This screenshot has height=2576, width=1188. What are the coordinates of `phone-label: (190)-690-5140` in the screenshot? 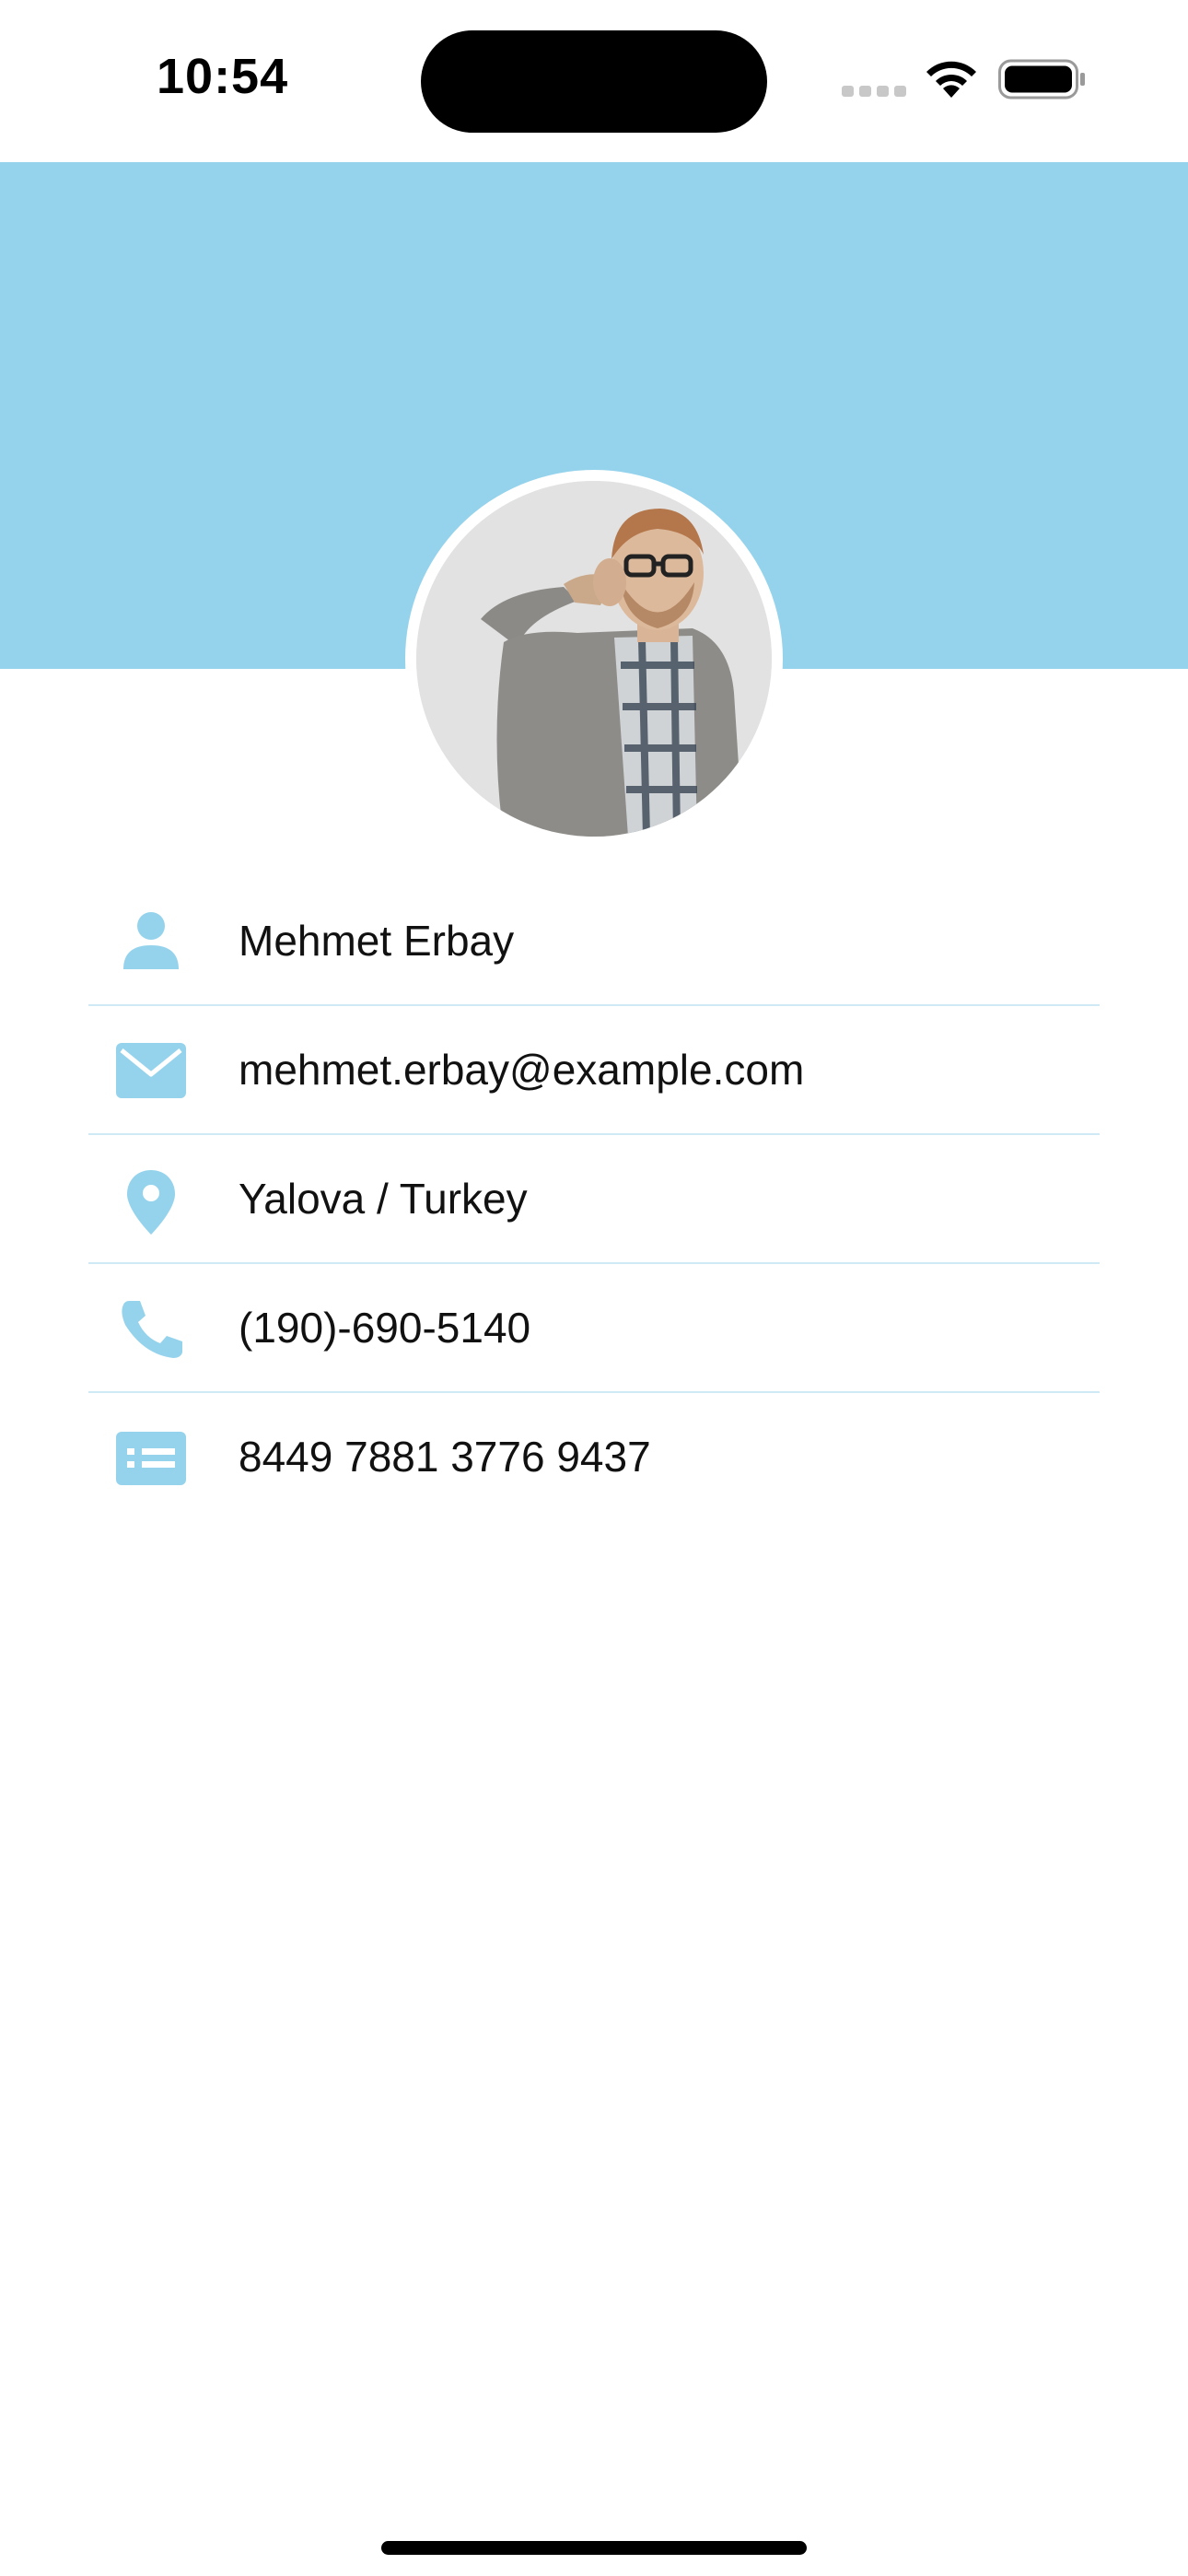 It's located at (385, 1328).